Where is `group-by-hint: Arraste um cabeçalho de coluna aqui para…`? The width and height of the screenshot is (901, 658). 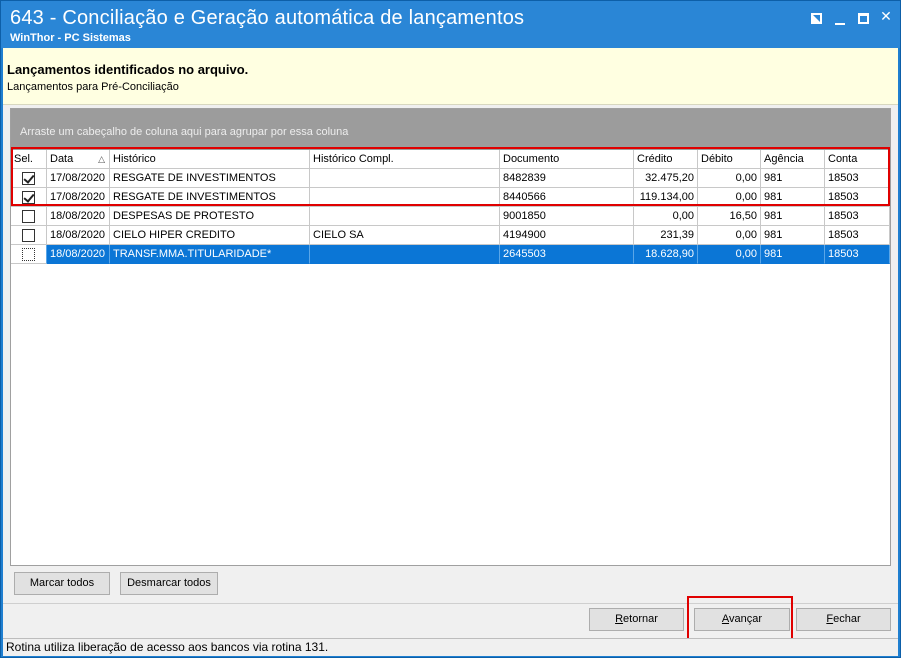 group-by-hint: Arraste um cabeçalho de coluna aqui para… is located at coordinates (184, 132).